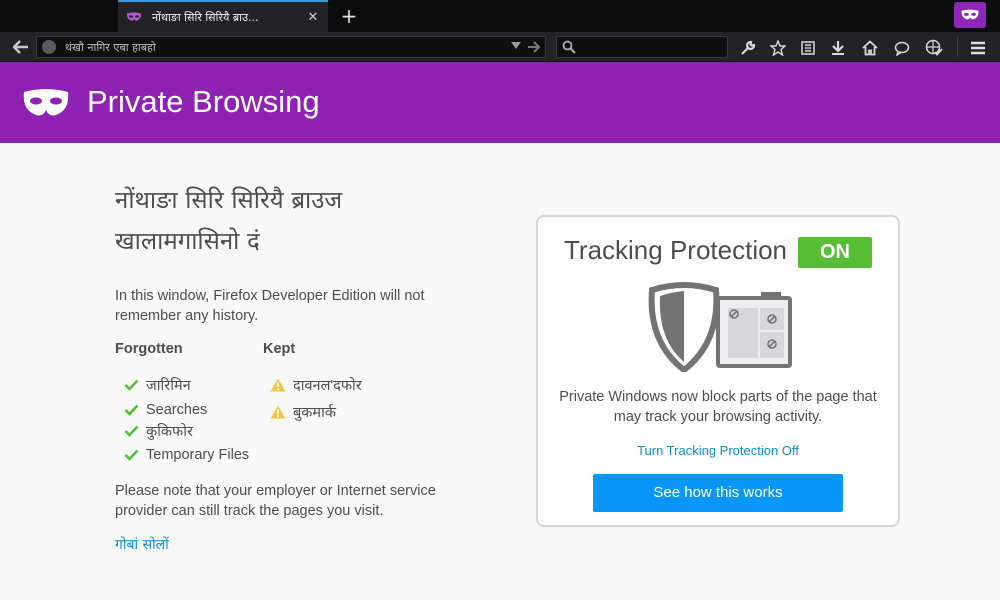 The height and width of the screenshot is (600, 1000). Describe the element at coordinates (142, 544) in the screenshot. I see `learn-more-link: गोबां सोलों` at that location.